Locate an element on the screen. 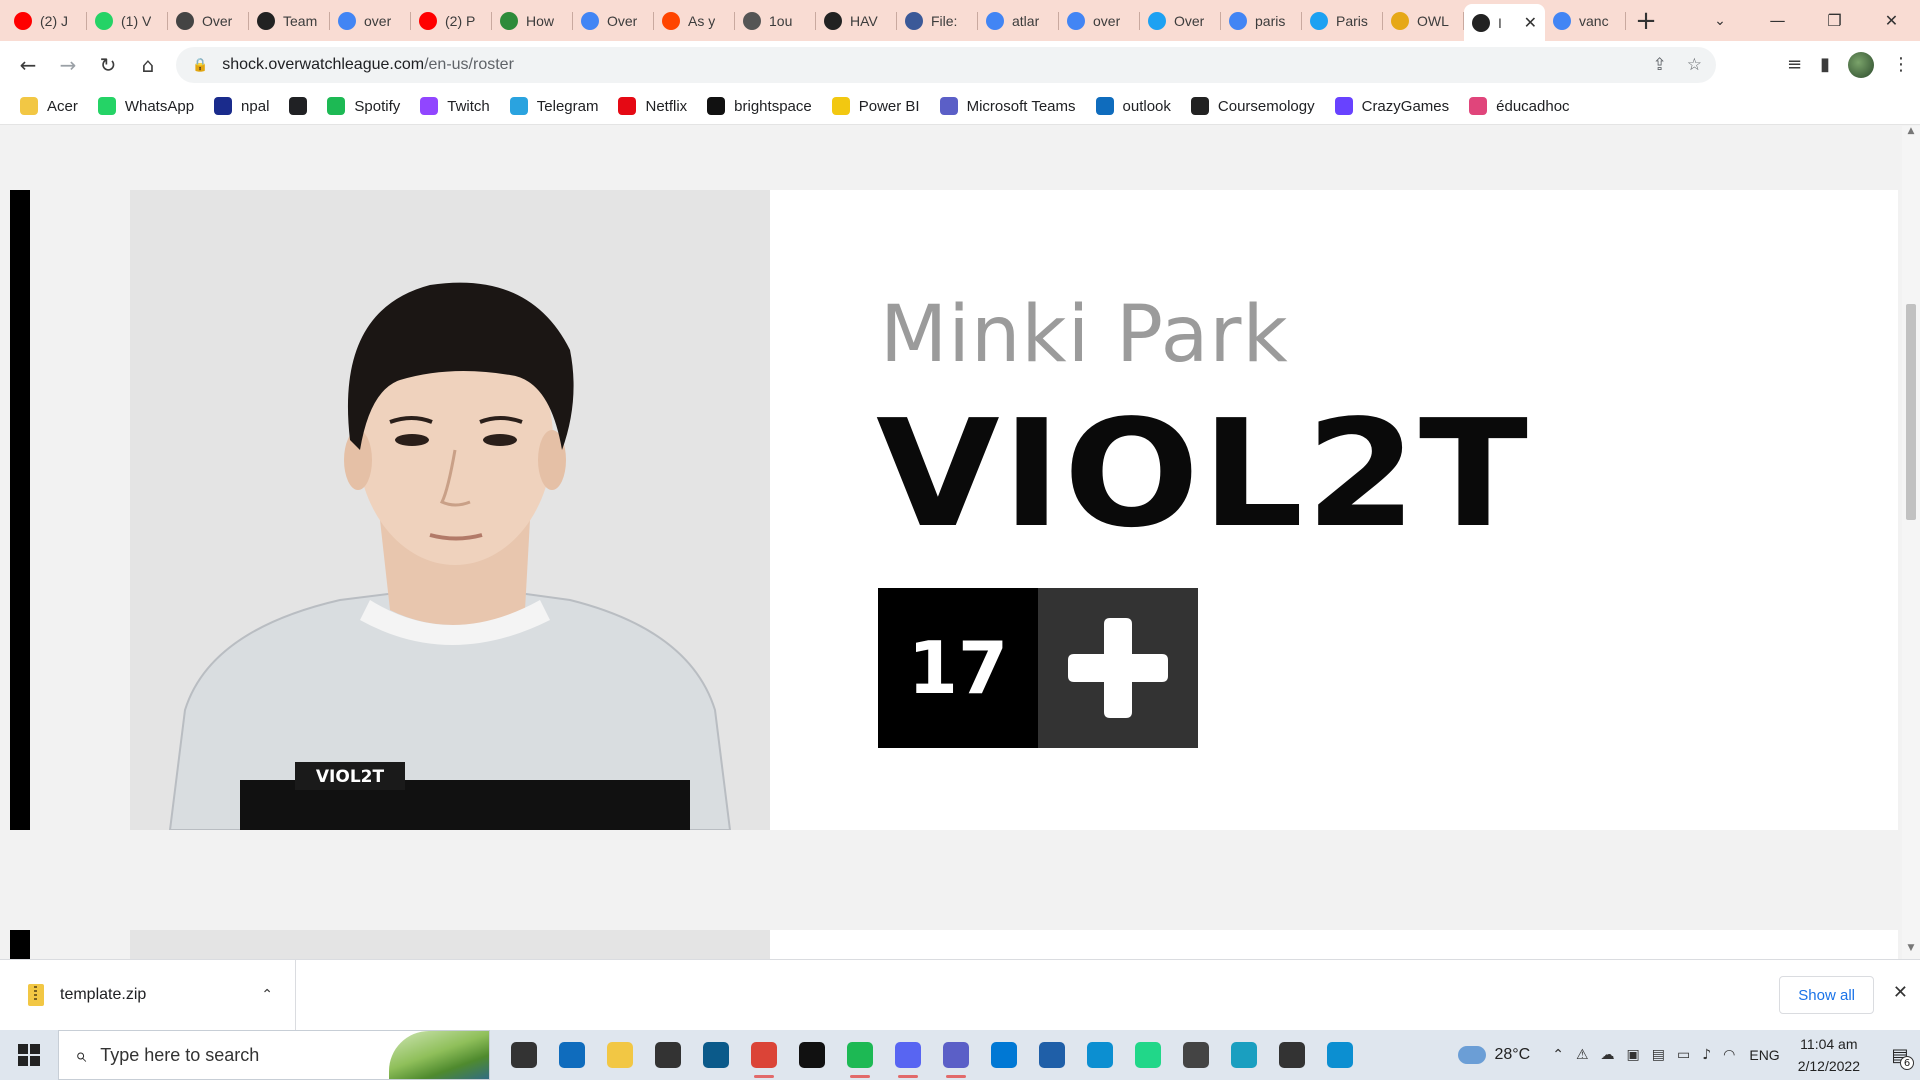 This screenshot has height=1080, width=1920. media-control-icon: ≡ is located at coordinates (1794, 64).